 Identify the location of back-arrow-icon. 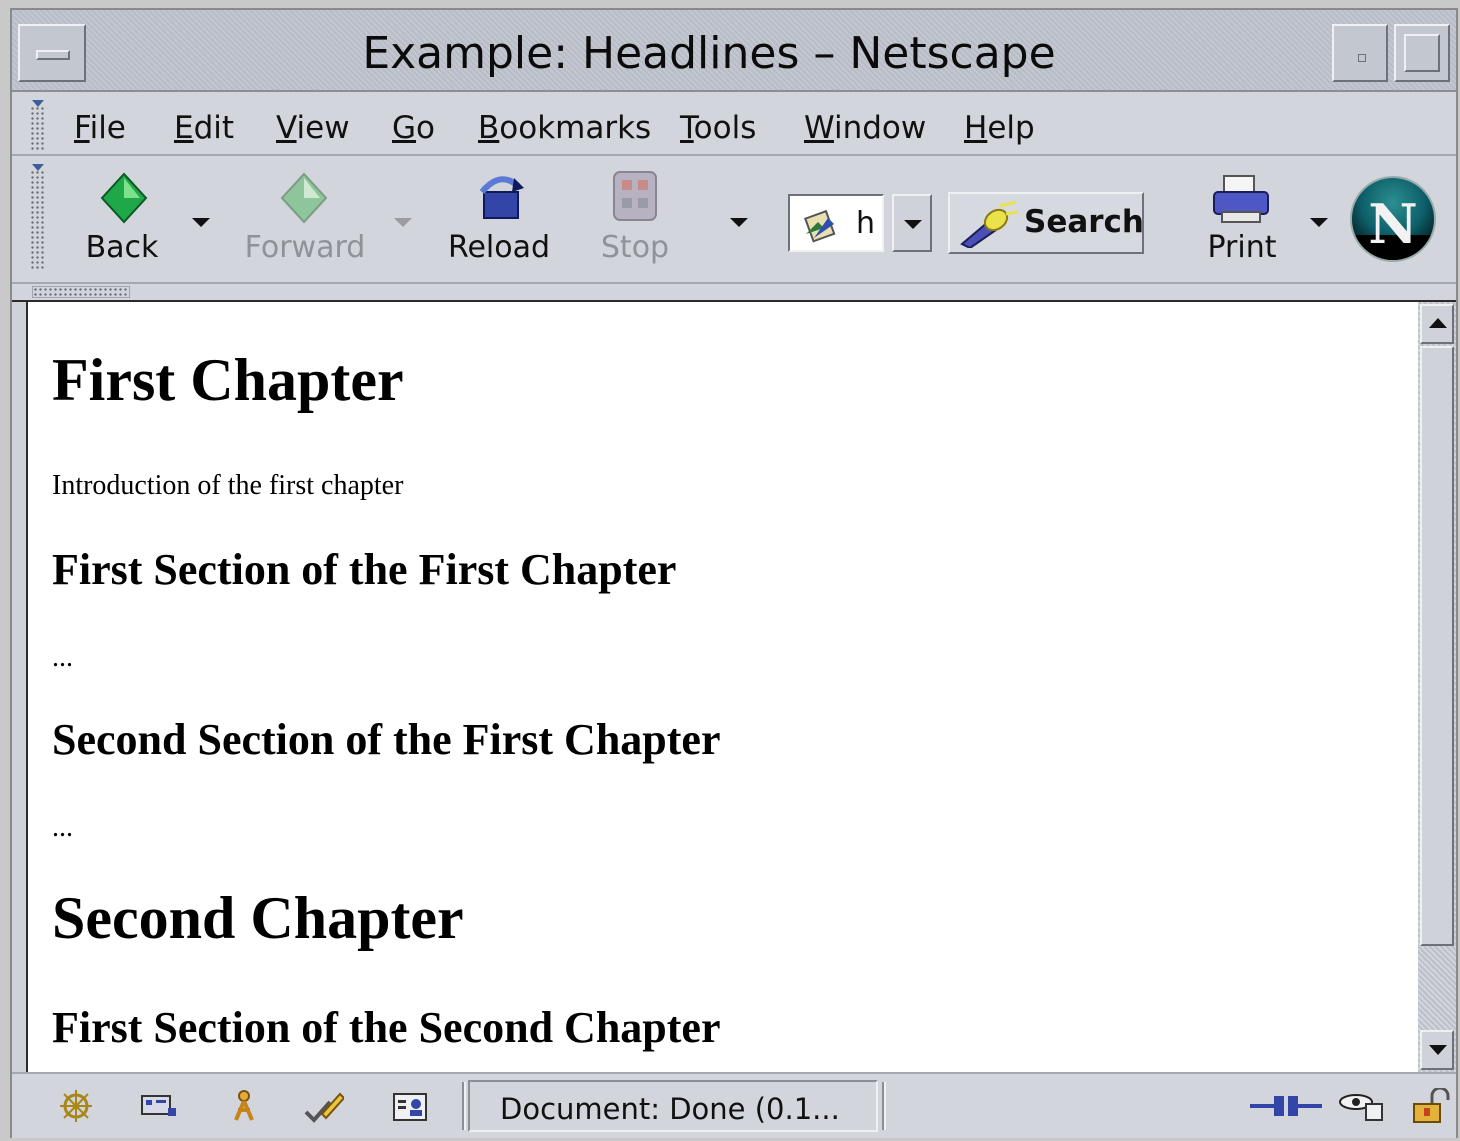
(124, 198).